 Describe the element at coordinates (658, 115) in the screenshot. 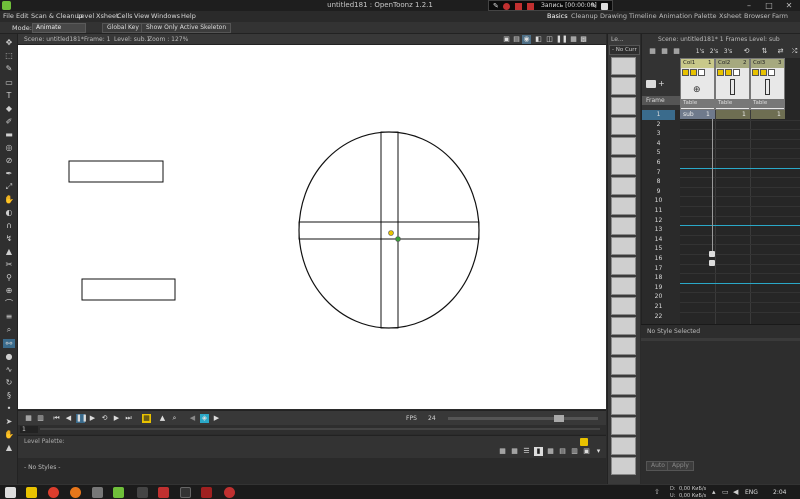

I see `row-number: 1` at that location.